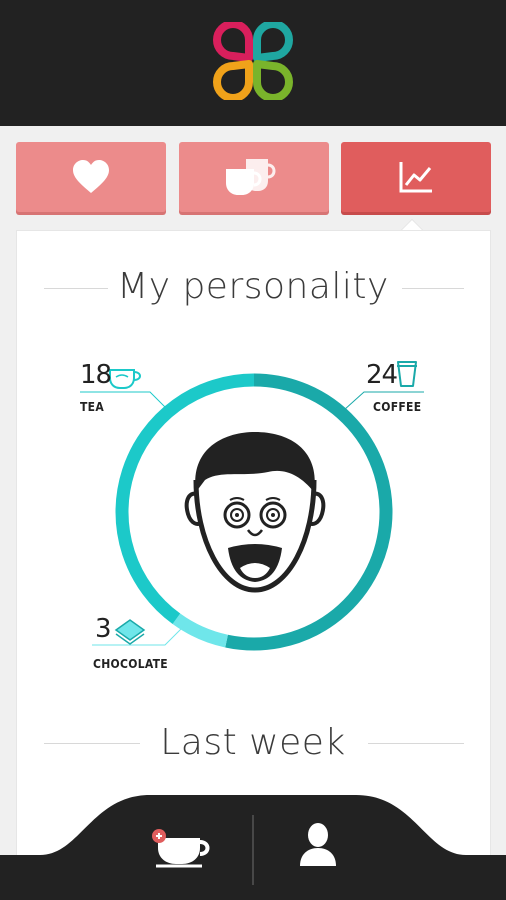  I want to click on tab-stats, so click(416, 177).